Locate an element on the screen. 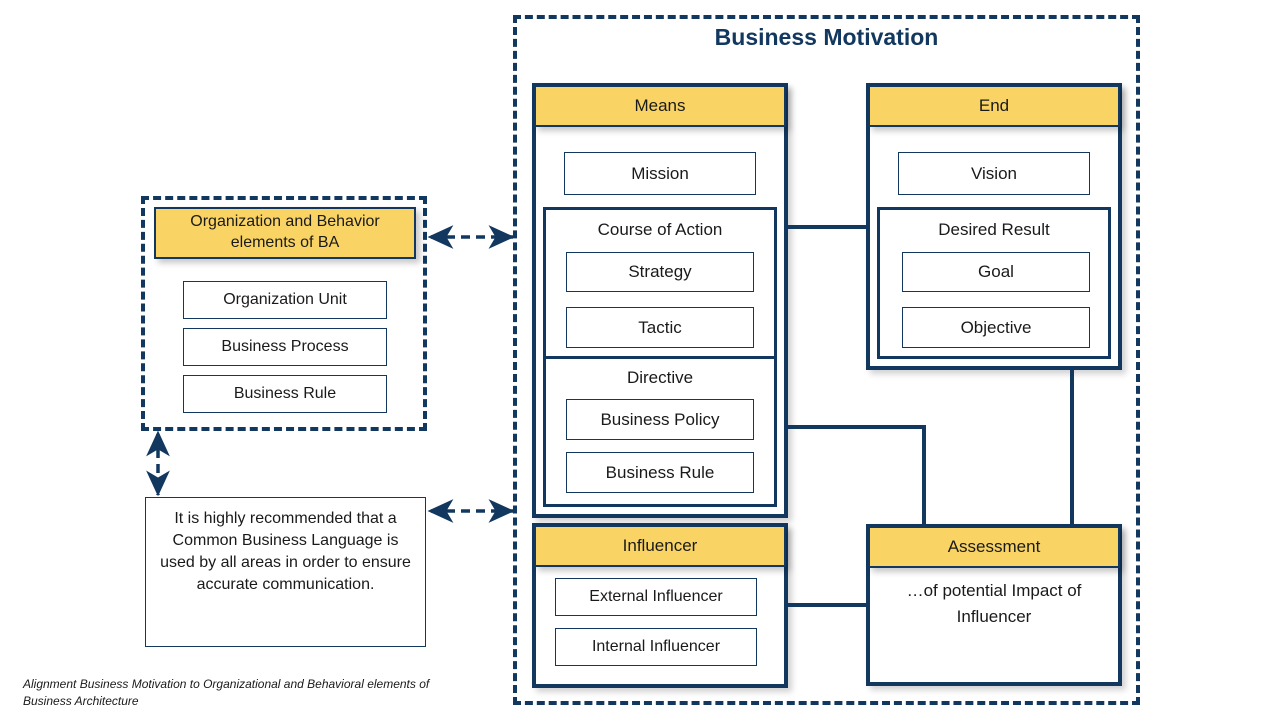  tactic-box: Tactic is located at coordinates (660, 327).